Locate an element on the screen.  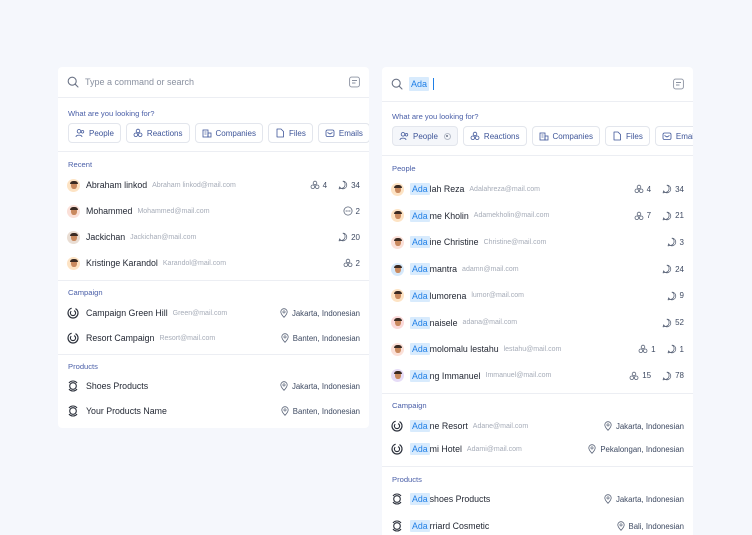
person-row: Ada naisele adana@mail.com 52 is located at coordinates (537, 323).